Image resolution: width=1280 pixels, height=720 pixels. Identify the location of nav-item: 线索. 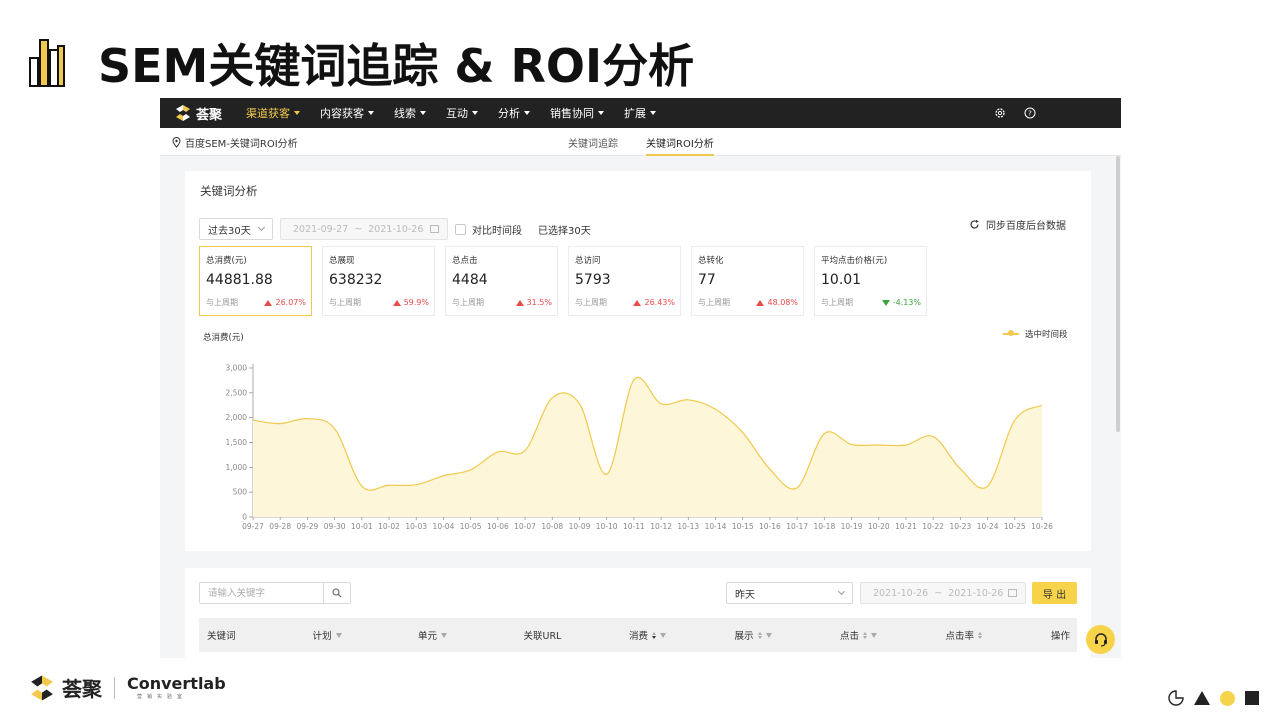
(410, 113).